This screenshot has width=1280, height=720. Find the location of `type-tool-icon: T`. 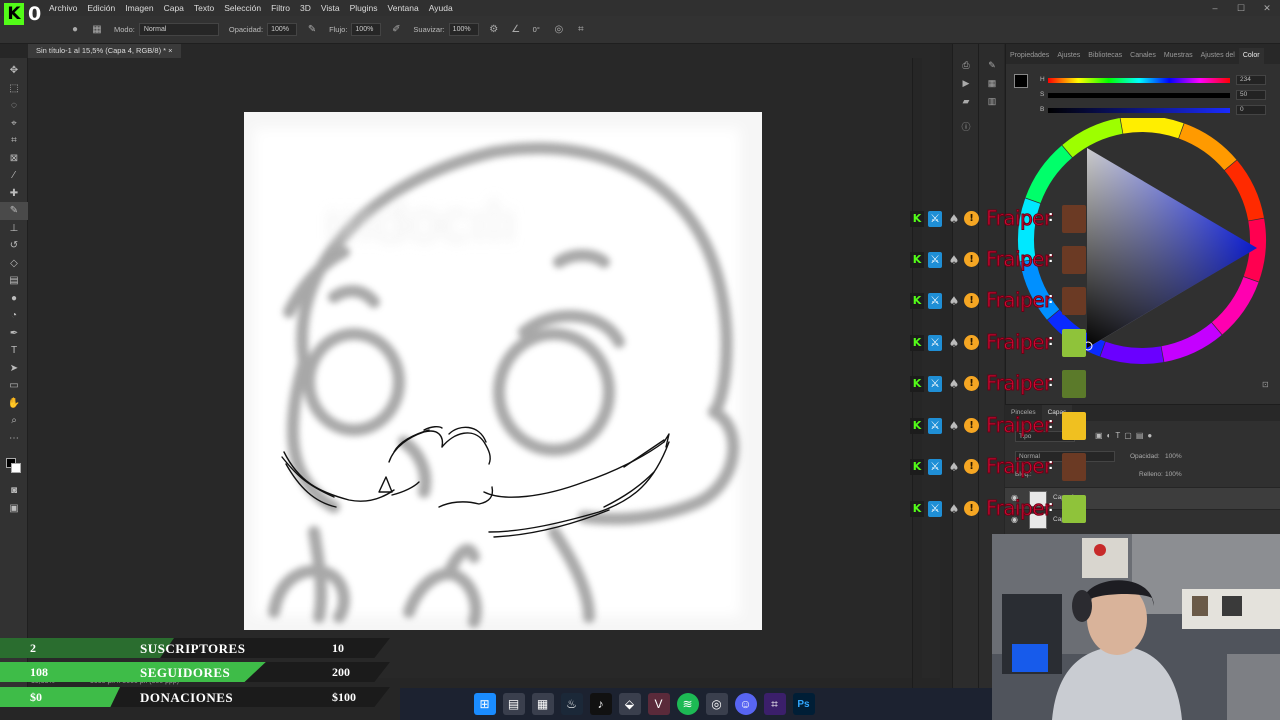

type-tool-icon: T is located at coordinates (14, 351).